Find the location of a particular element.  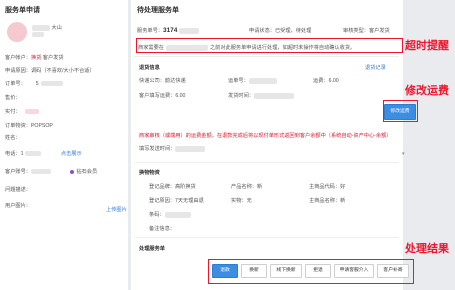

reason-row: 申请原因：调码（不喜欢/大小不合适） is located at coordinates (50, 70).